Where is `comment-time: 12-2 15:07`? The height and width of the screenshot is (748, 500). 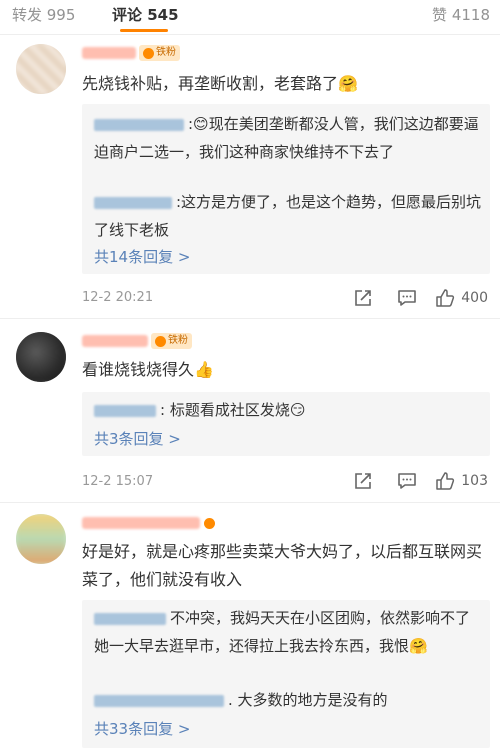
comment-time: 12-2 15:07 is located at coordinates (118, 481).